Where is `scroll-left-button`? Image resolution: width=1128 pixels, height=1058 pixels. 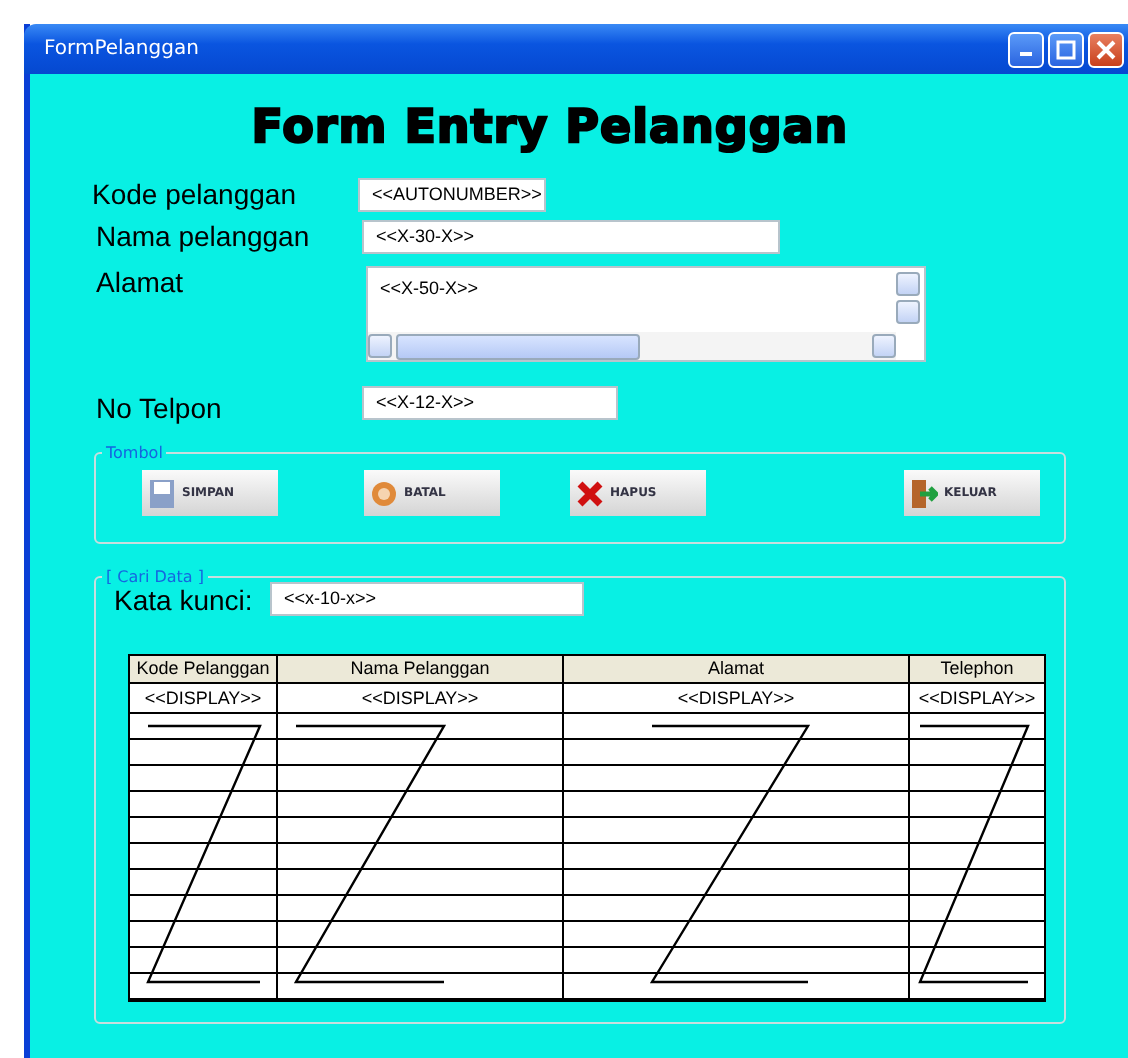
scroll-left-button is located at coordinates (380, 346).